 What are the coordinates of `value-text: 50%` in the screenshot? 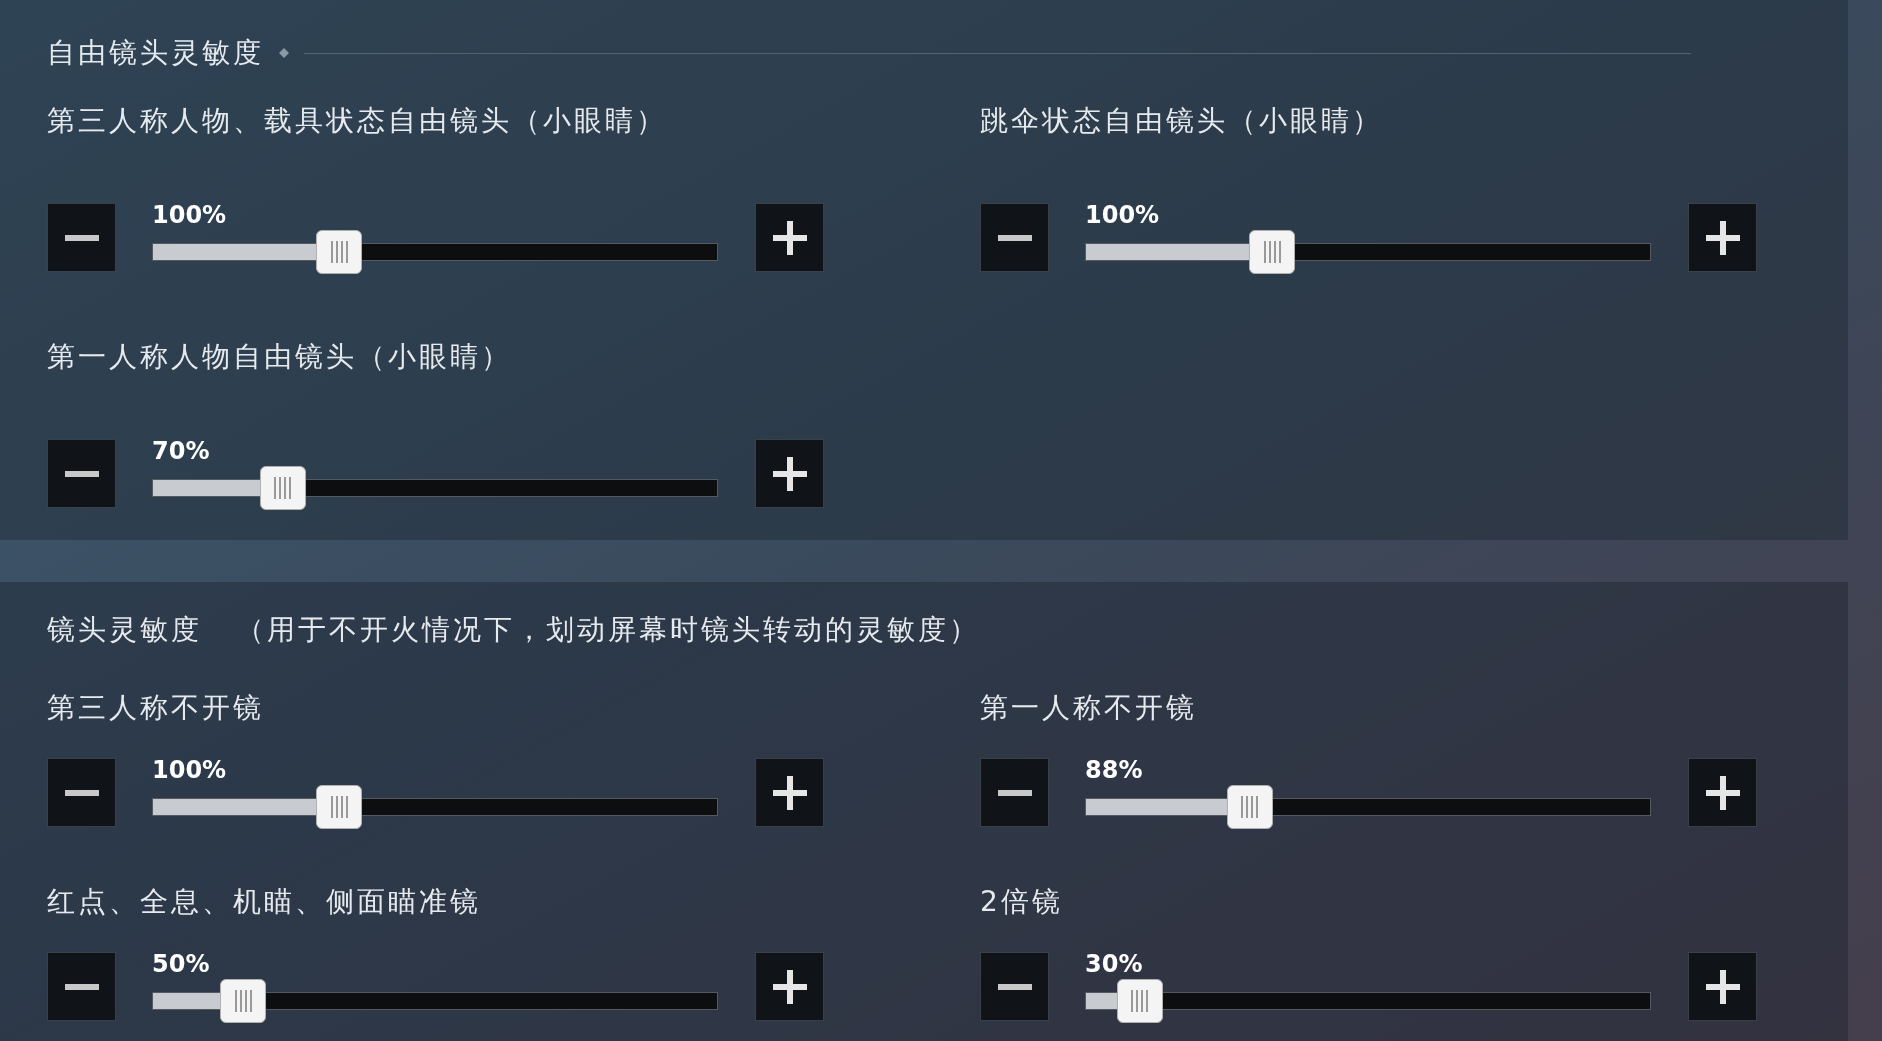 It's located at (181, 964).